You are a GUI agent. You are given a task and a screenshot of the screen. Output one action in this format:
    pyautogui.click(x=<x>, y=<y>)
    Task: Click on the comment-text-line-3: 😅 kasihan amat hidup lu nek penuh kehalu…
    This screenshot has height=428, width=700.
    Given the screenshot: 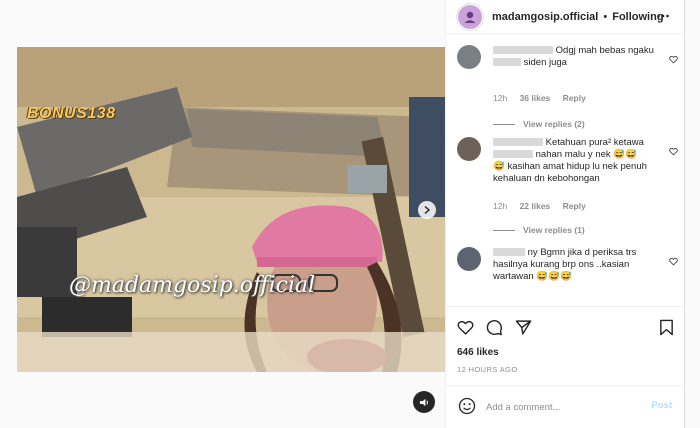 What is the action you would take?
    pyautogui.click(x=570, y=172)
    